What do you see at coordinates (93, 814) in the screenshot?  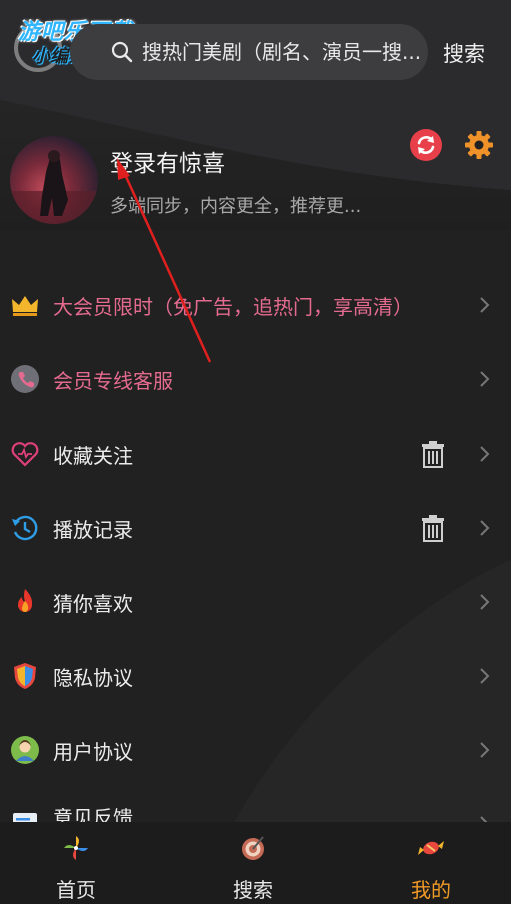 I see `menu-item-label: 意见反馈` at bounding box center [93, 814].